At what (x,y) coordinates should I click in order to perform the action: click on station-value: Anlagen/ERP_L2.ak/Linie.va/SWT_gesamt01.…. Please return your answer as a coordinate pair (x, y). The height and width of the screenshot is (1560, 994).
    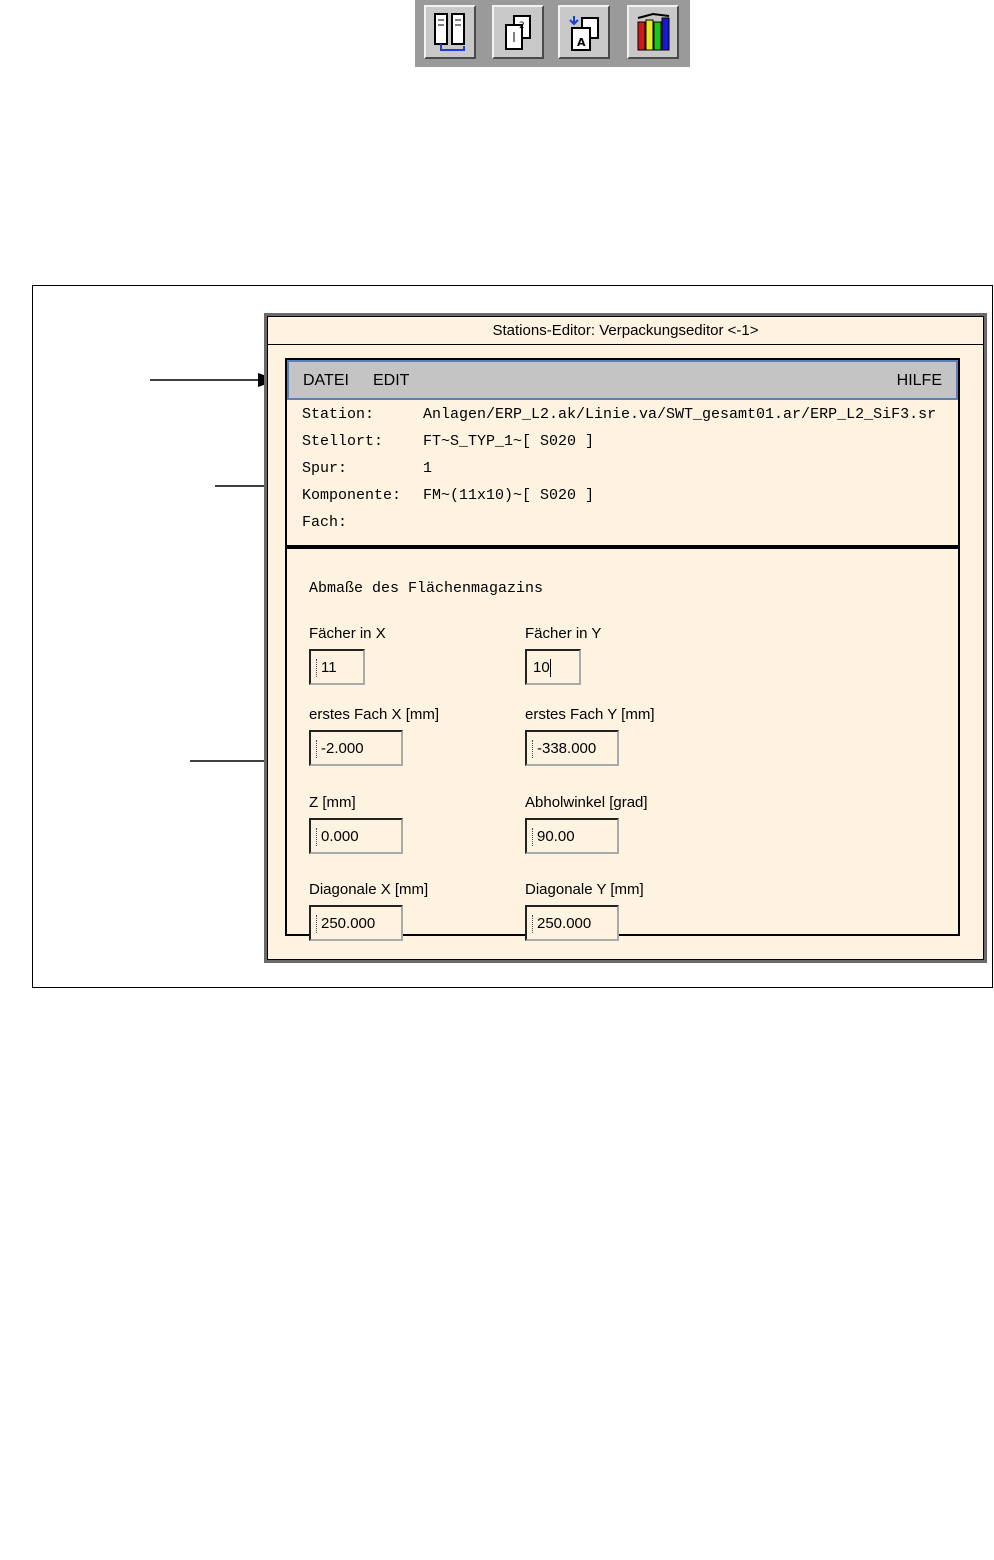
    Looking at the image, I should click on (680, 414).